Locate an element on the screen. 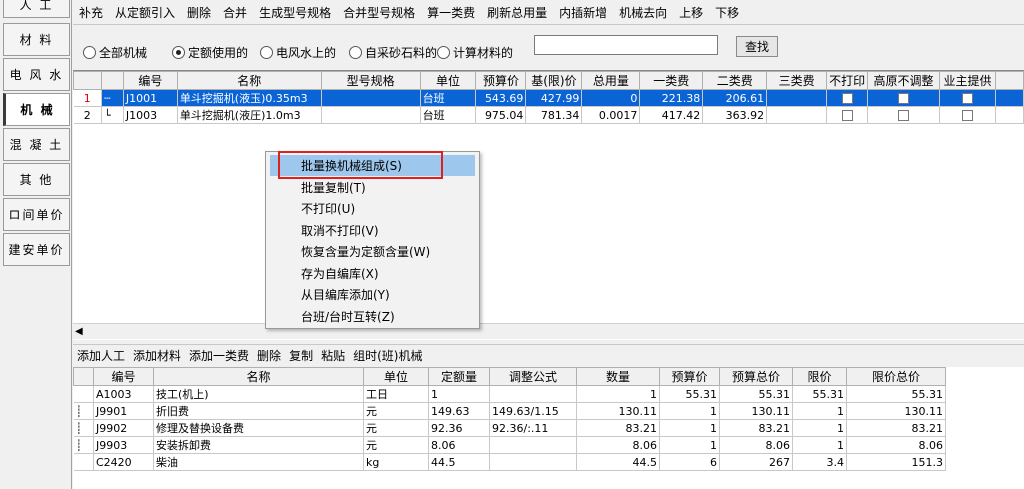 This screenshot has height=489, width=1024. scroll-left-arrow-icon: ◀ is located at coordinates (79, 331).